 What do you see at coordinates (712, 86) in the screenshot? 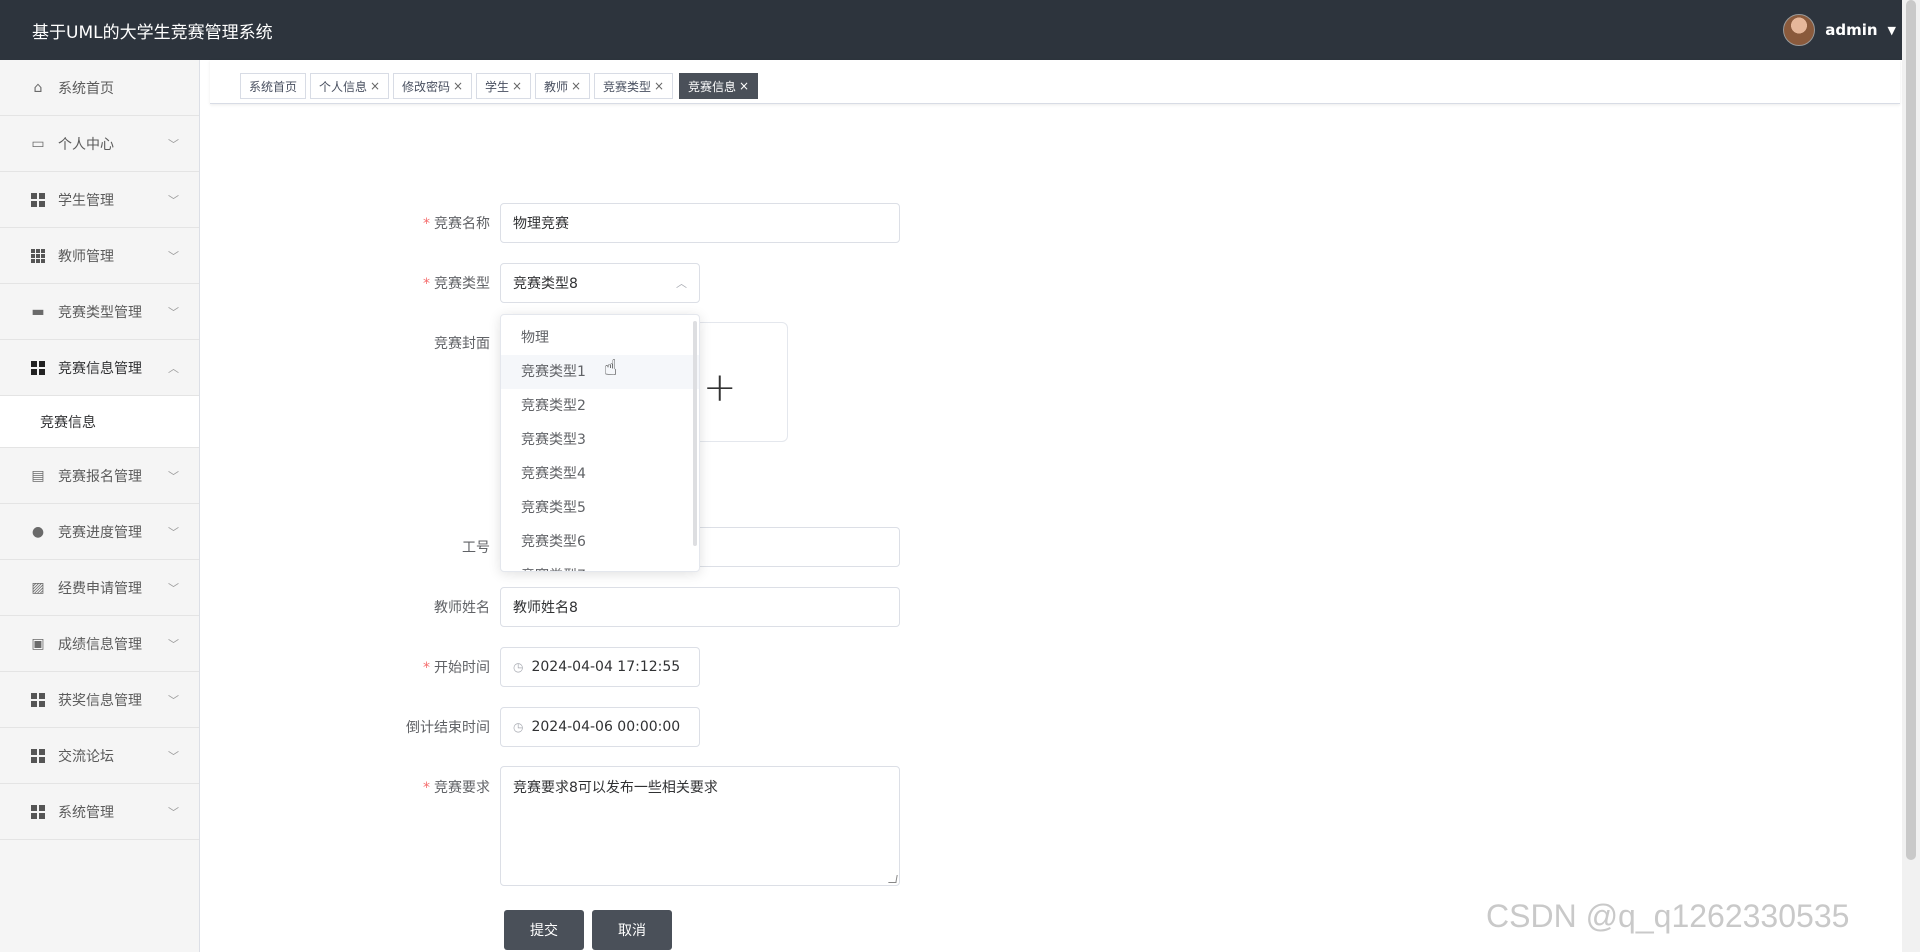
I see `tab-label: 竞赛信息` at bounding box center [712, 86].